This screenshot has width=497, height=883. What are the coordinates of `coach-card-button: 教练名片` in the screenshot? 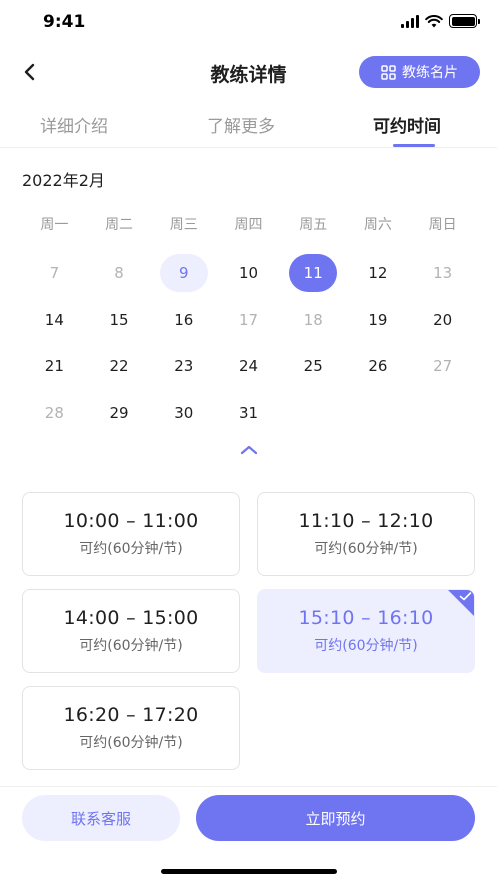 It's located at (419, 72).